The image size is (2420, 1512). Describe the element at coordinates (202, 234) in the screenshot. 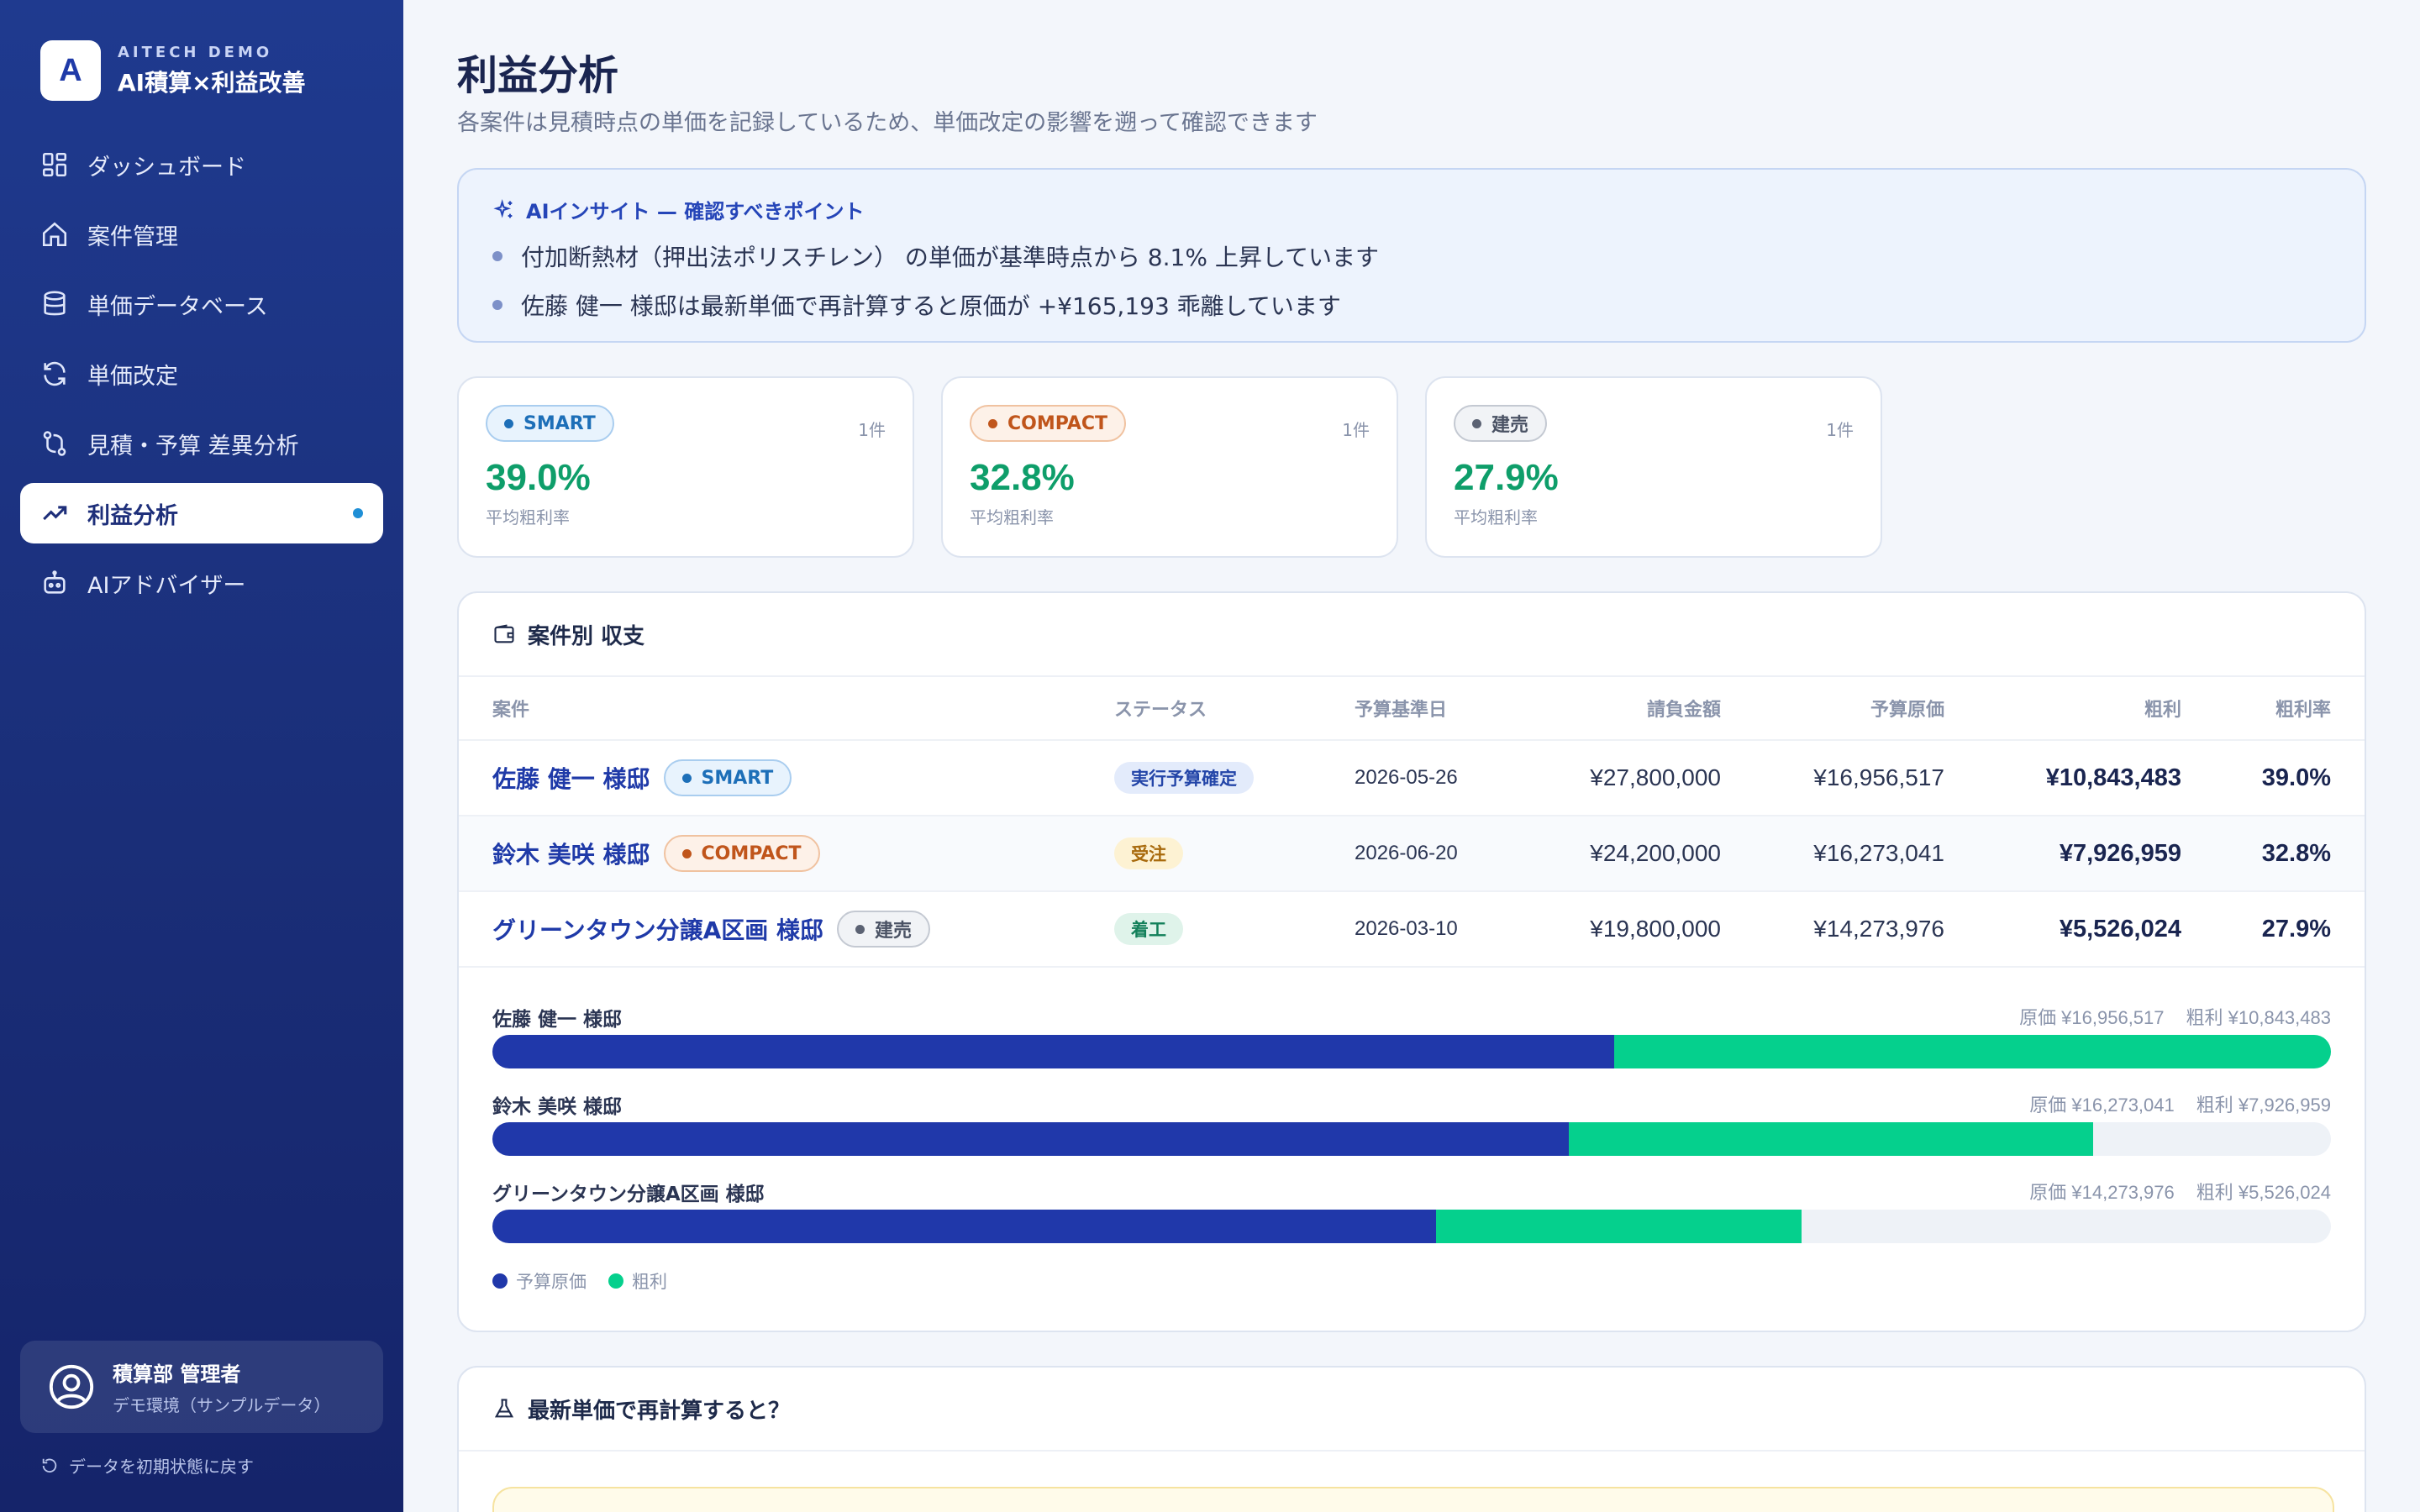

I see `sidebar-item-projects: 案件管理` at that location.